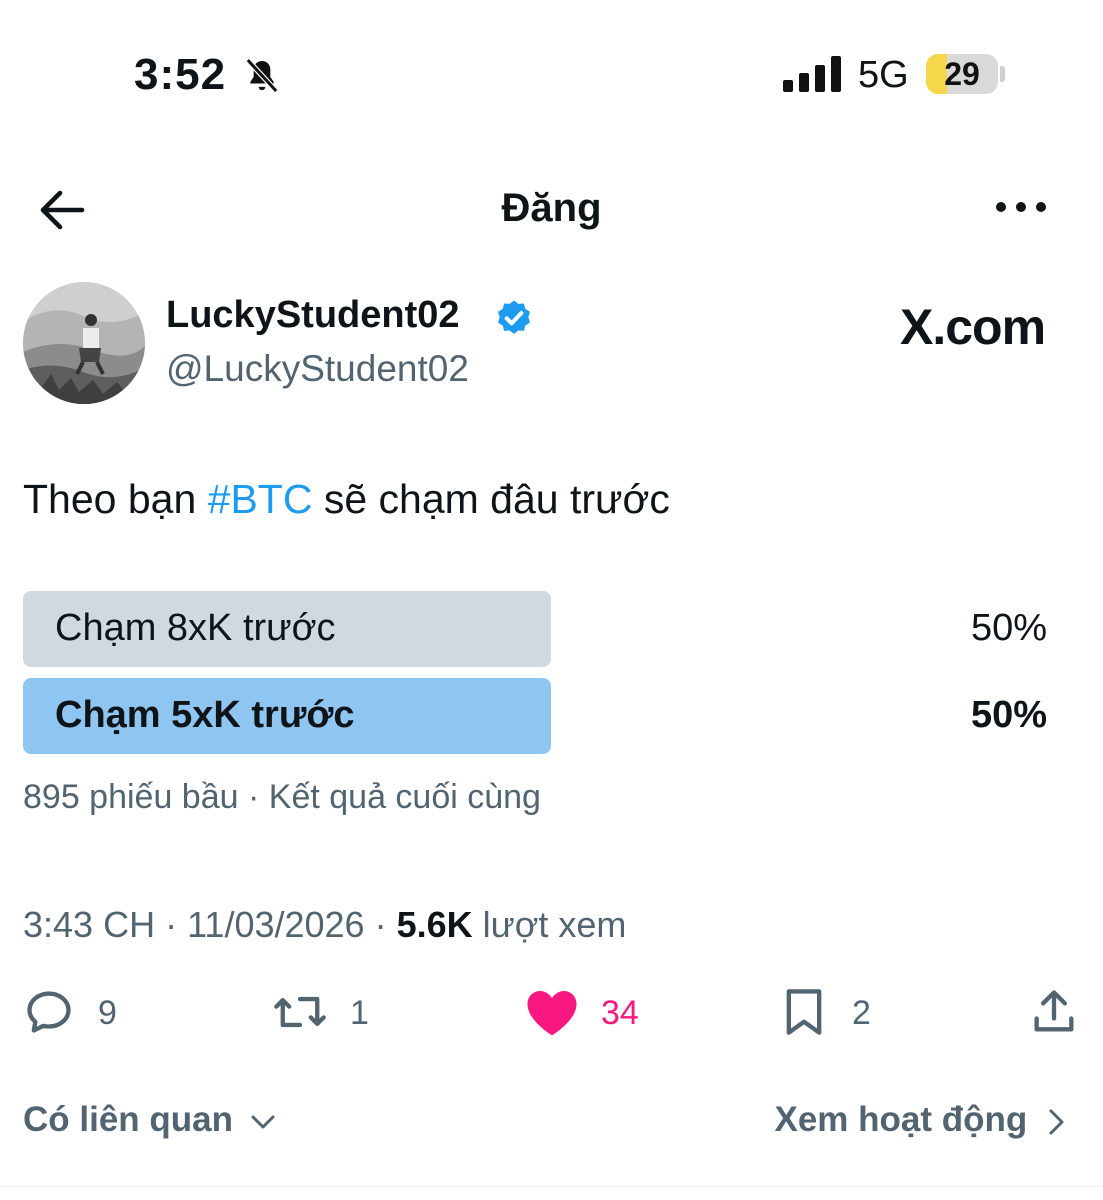 The height and width of the screenshot is (1200, 1103). I want to click on top-nav: Đăng, so click(551, 210).